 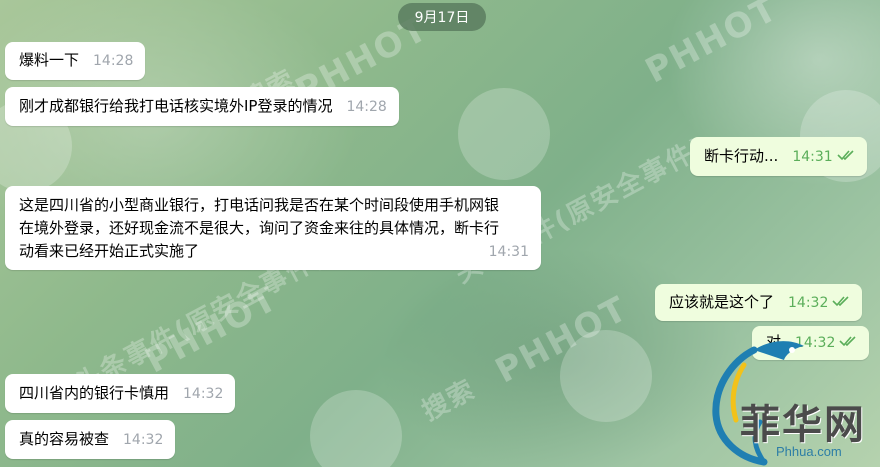 I want to click on message-text: 对, so click(x=774, y=342).